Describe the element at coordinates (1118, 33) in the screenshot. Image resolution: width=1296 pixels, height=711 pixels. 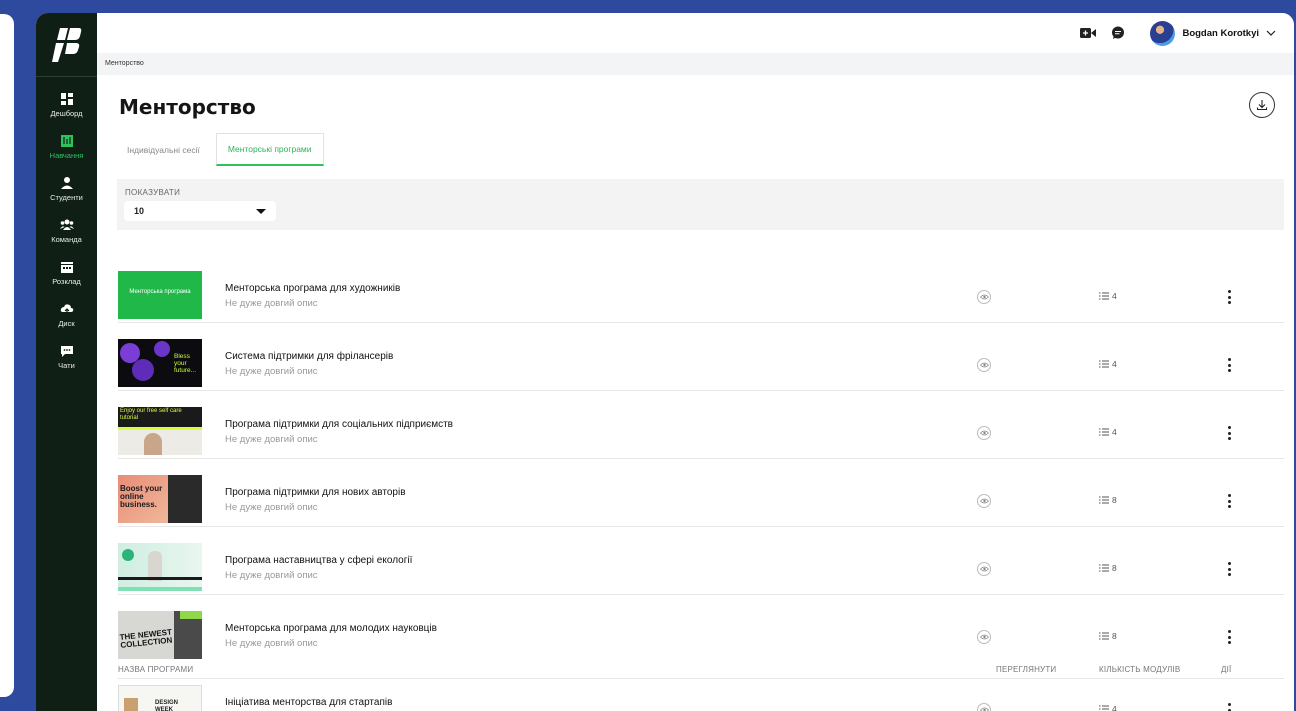
I see `messages-icon` at that location.